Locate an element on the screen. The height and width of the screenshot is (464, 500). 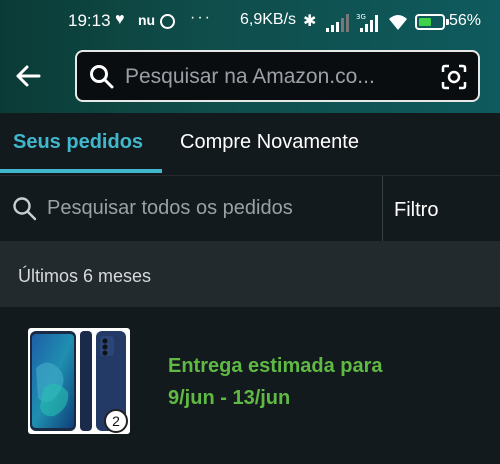
camera-scan-icon is located at coordinates (454, 77).